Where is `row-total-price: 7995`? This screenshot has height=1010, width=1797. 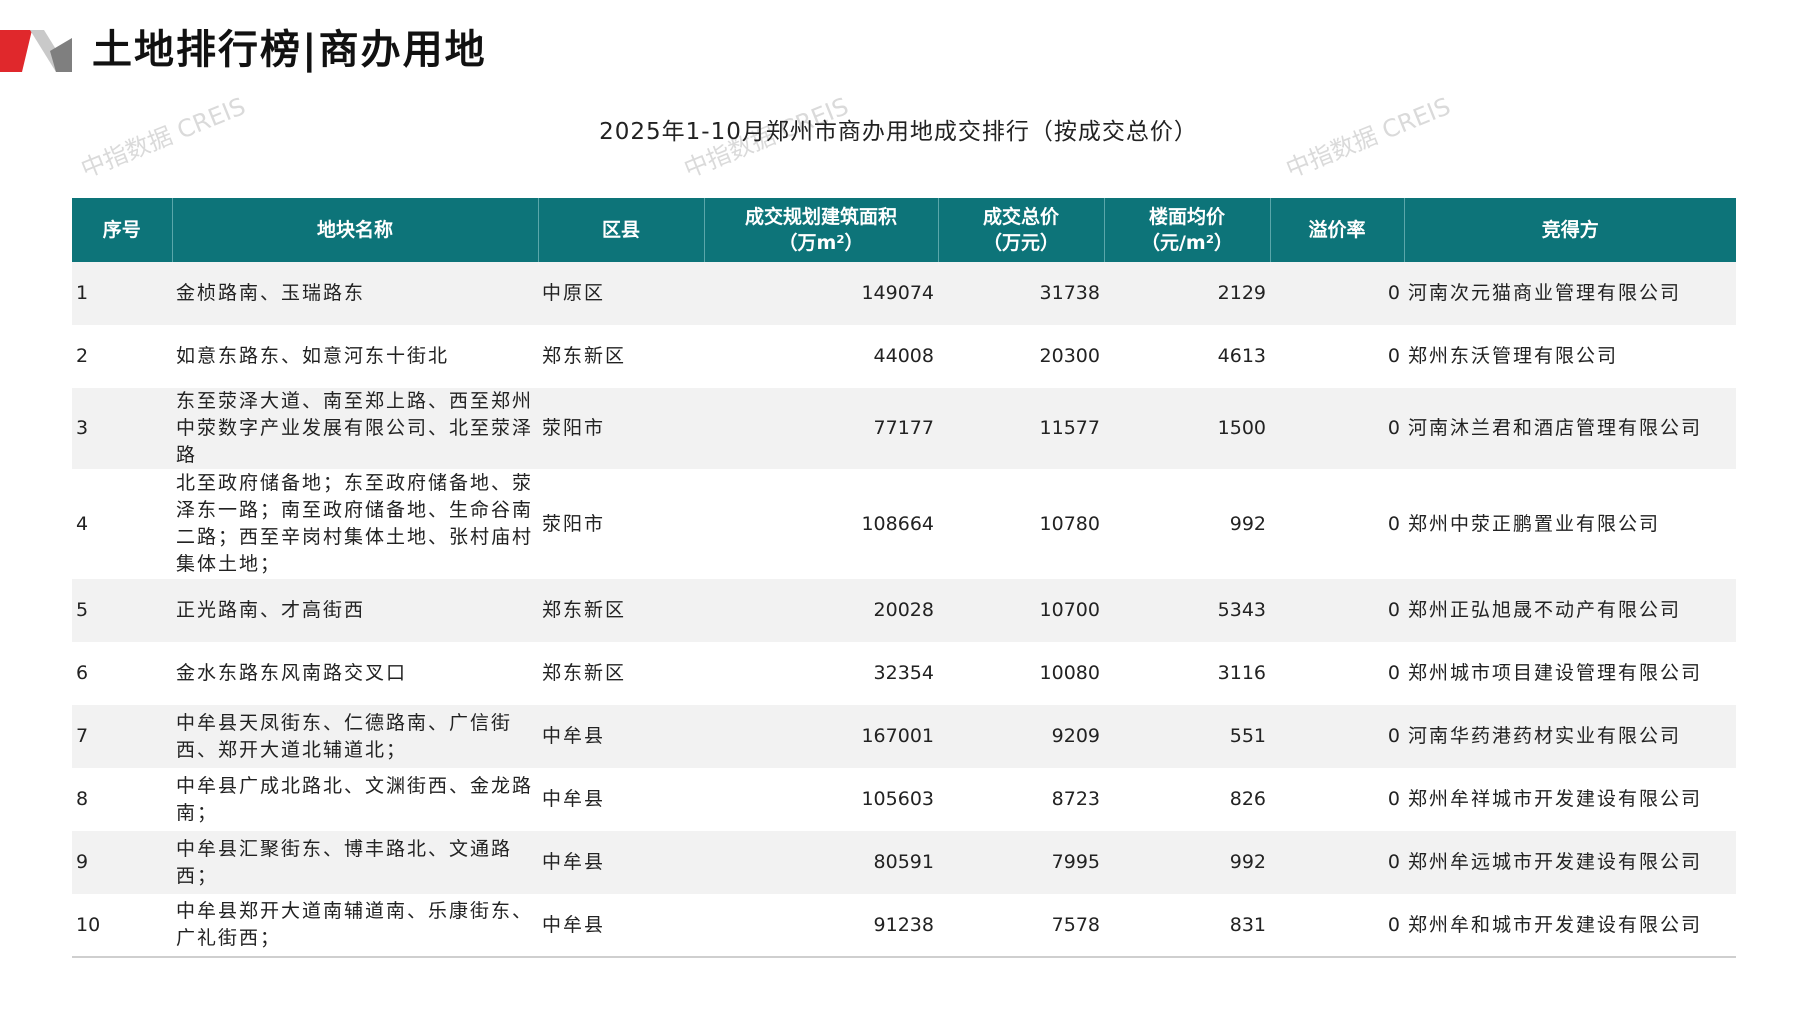
row-total-price: 7995 is located at coordinates (1021, 862).